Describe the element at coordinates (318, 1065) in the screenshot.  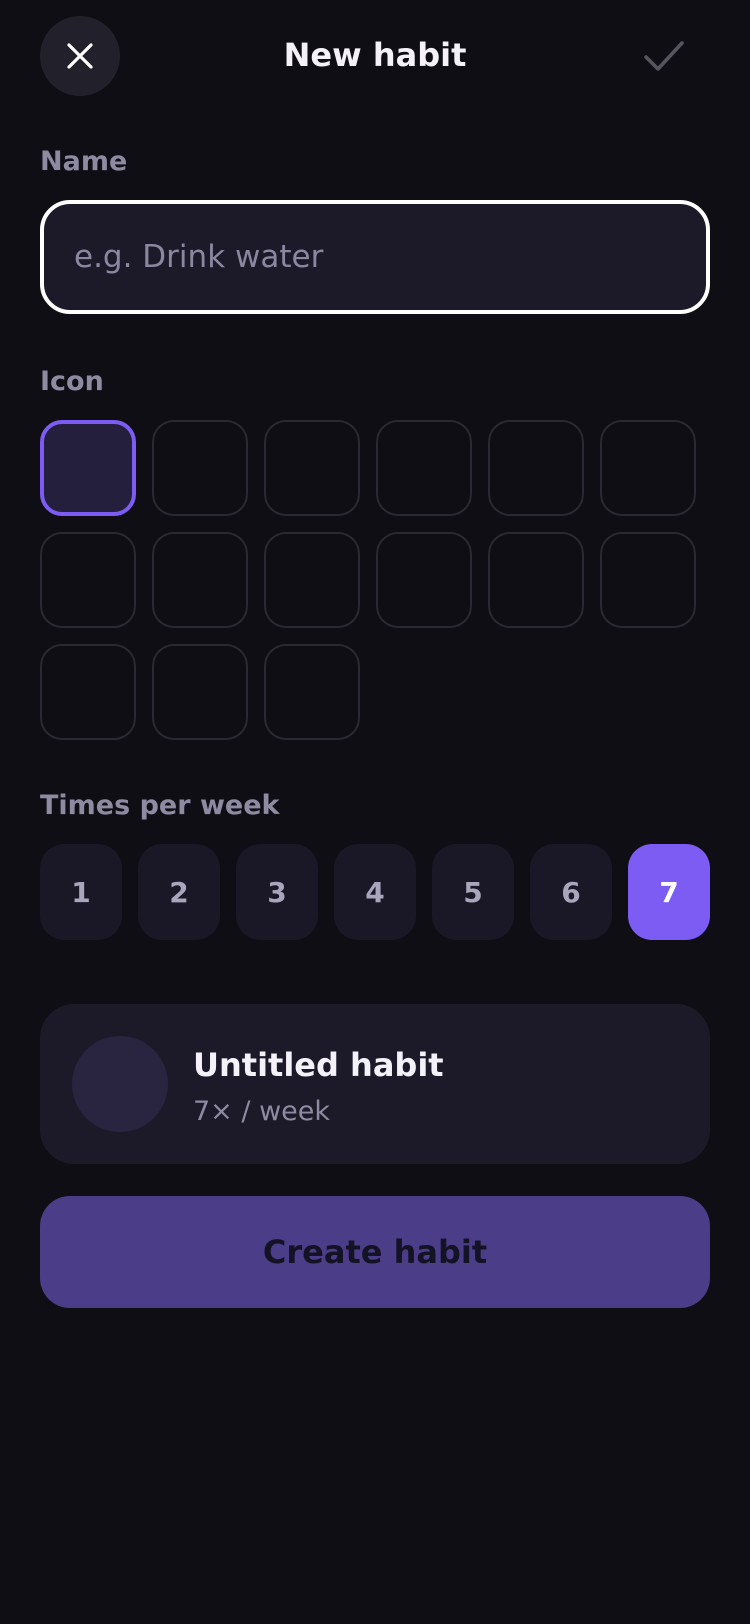
I see `habit-preview-title: Untitled habit` at that location.